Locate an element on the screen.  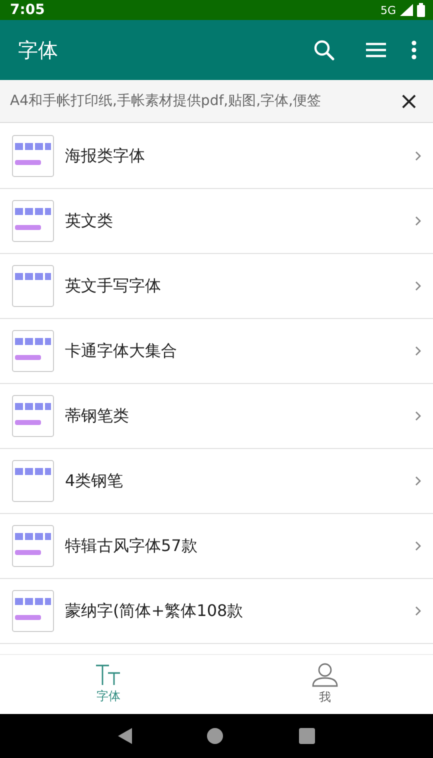
menu-icon is located at coordinates (376, 50).